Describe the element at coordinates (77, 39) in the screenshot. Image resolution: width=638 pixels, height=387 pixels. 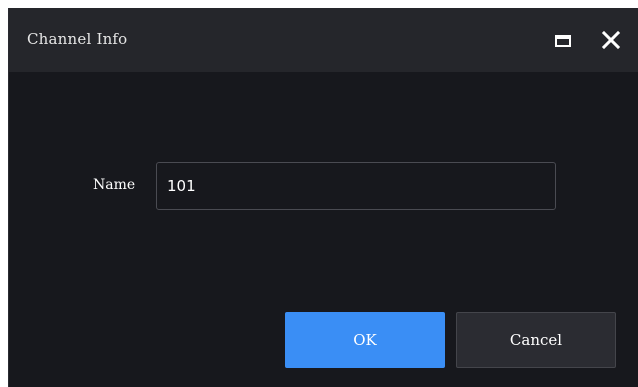
I see `dialog-title: Channel Info` at that location.